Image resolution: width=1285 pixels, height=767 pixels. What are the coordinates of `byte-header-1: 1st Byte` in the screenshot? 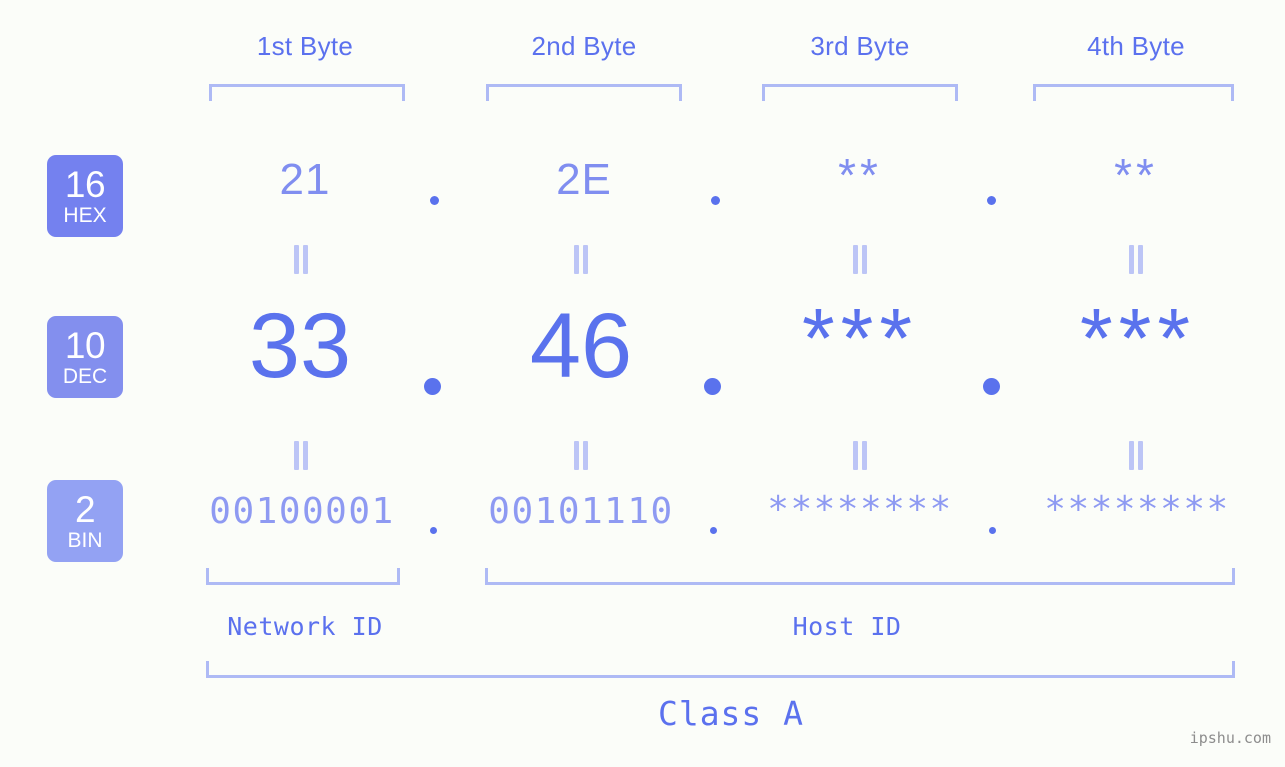 It's located at (305, 46).